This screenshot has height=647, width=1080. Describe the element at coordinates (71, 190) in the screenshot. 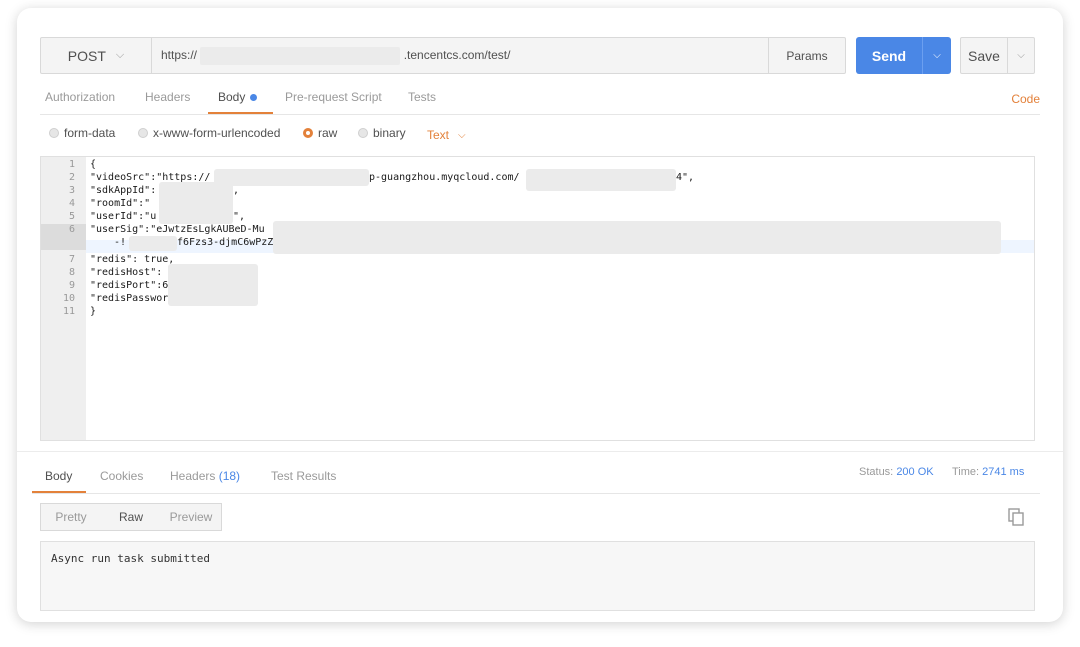

I see `line-number: 3` at that location.